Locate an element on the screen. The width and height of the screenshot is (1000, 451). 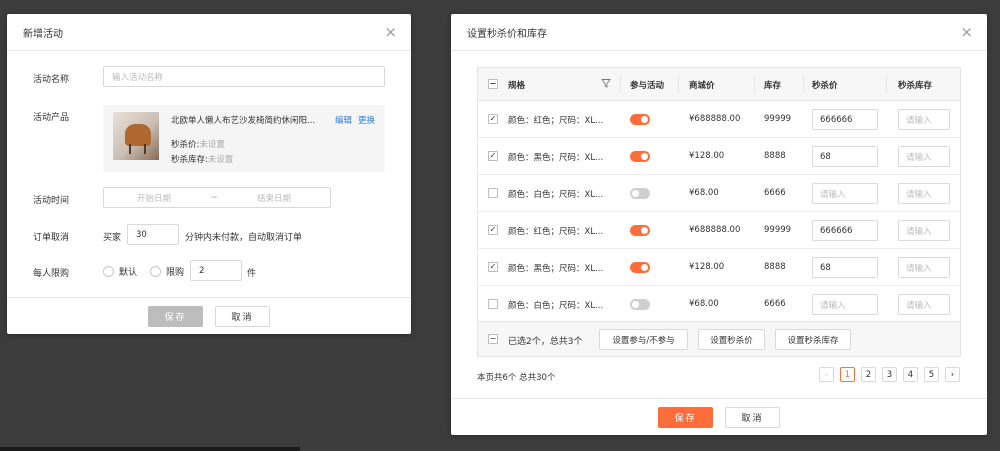
next-page-button: › is located at coordinates (952, 374).